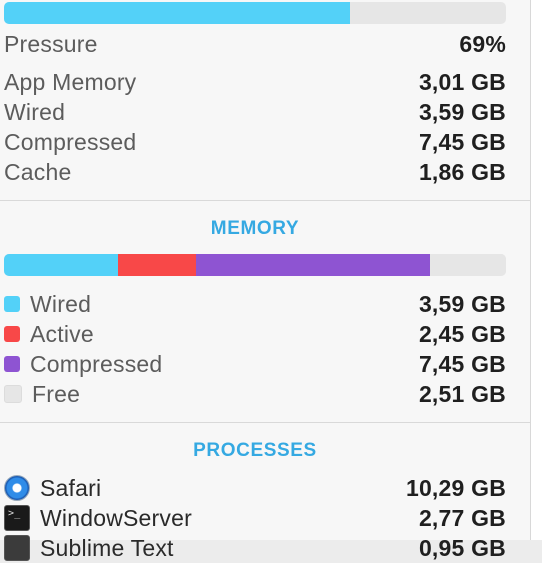 The image size is (542, 563). I want to click on processes-section-title: PROCESSES, so click(255, 450).